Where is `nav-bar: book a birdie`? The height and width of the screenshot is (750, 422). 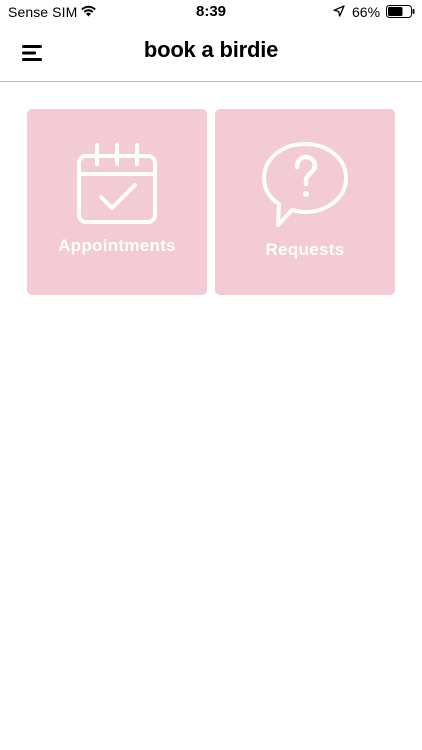 nav-bar: book a birdie is located at coordinates (211, 53).